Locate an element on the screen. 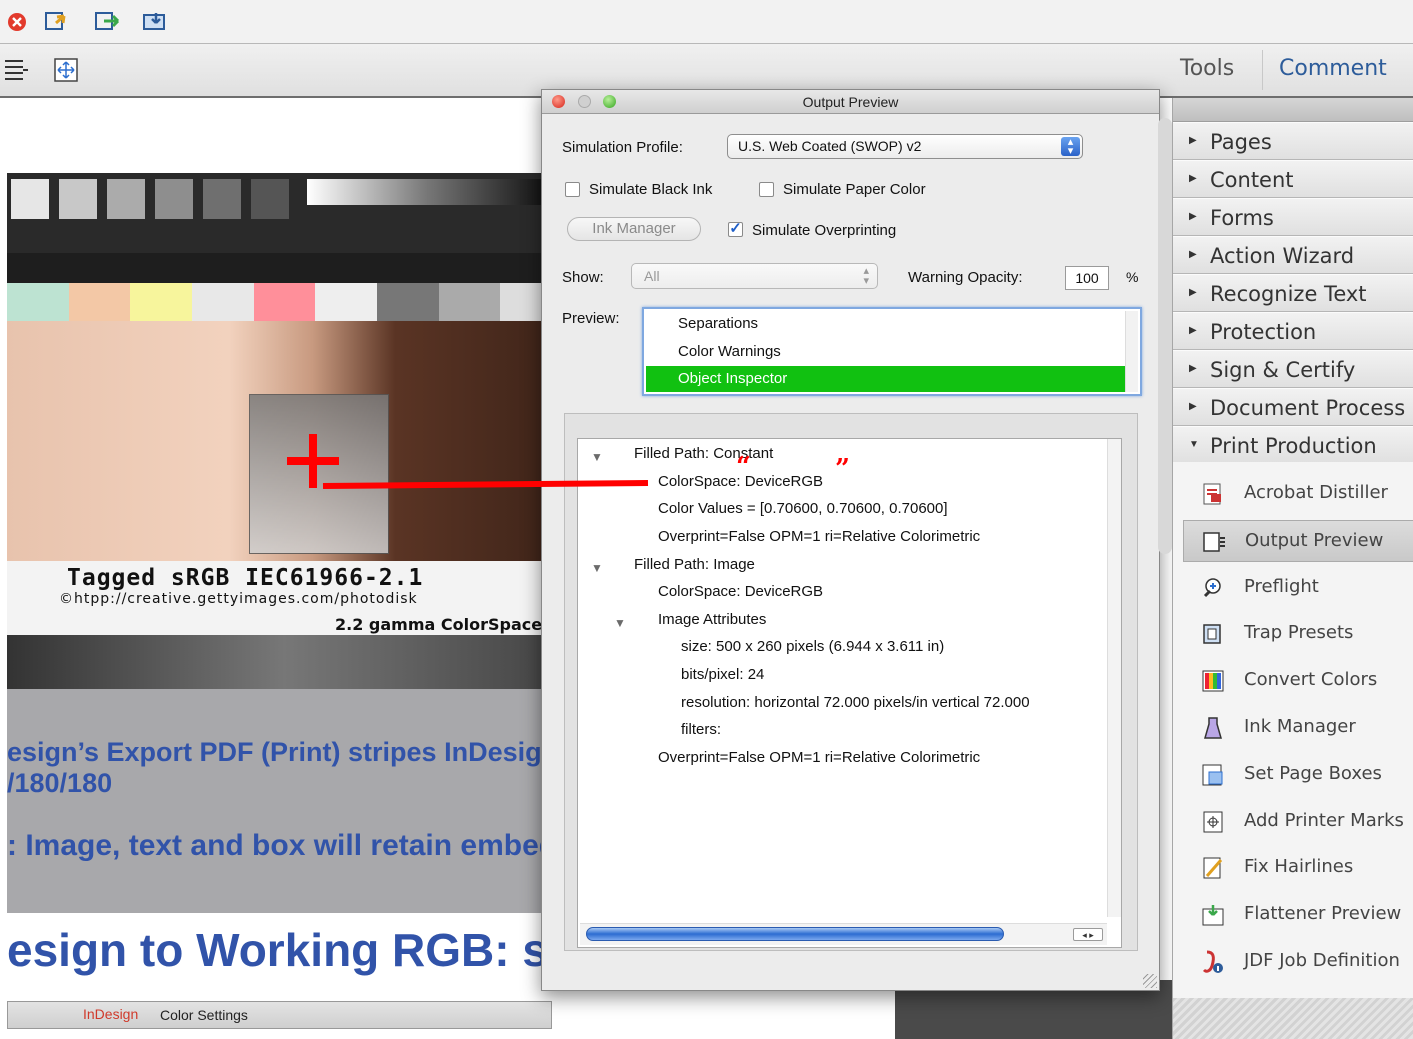  preview-list-scrollbar is located at coordinates (1131, 351).